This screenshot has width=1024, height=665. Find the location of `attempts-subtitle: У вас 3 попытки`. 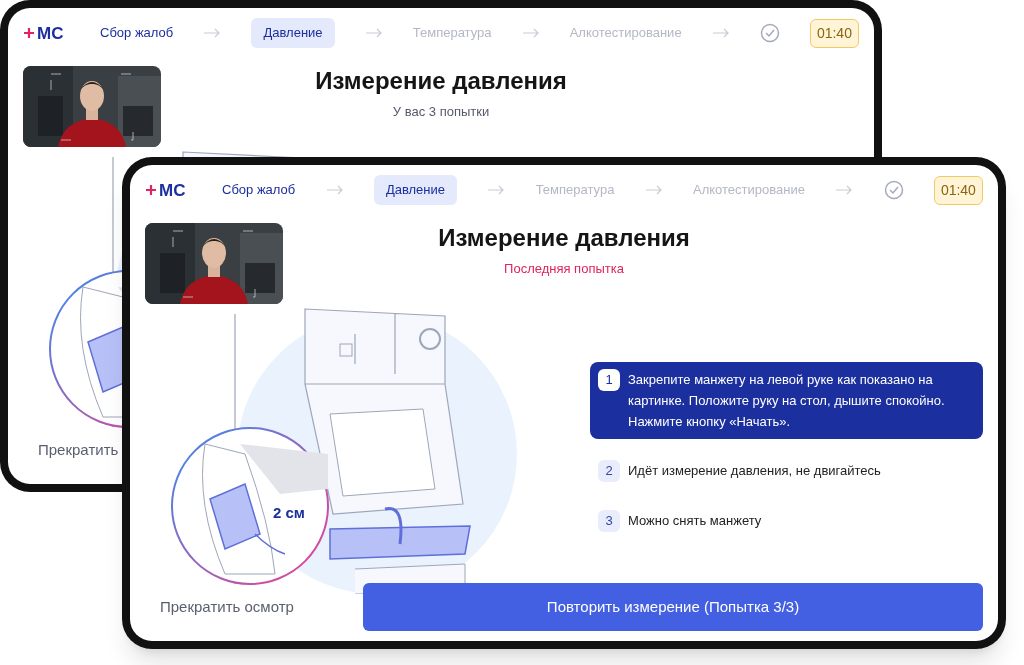

attempts-subtitle: У вас 3 попытки is located at coordinates (441, 112).